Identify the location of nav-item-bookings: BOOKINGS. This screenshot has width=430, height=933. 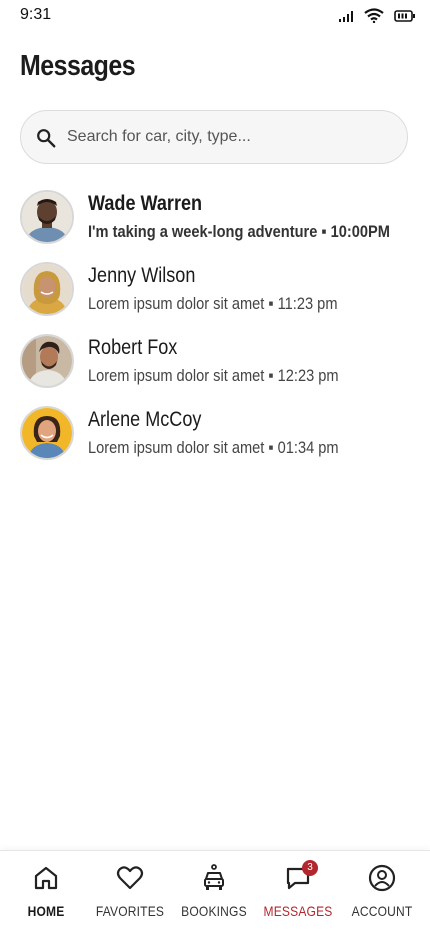
(214, 892).